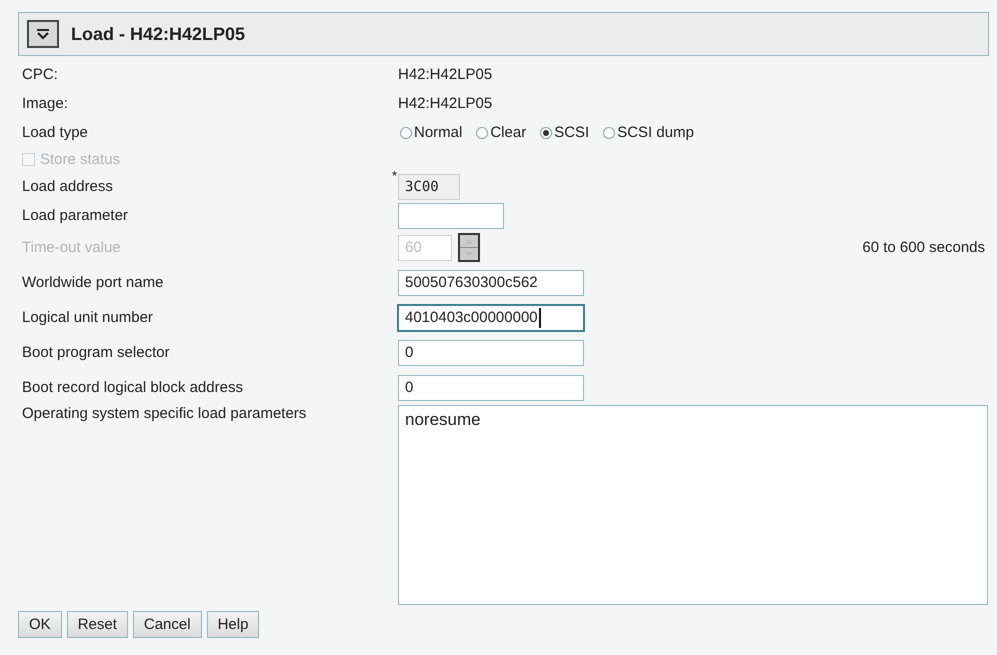  Describe the element at coordinates (501, 132) in the screenshot. I see `radio-option: Clear` at that location.